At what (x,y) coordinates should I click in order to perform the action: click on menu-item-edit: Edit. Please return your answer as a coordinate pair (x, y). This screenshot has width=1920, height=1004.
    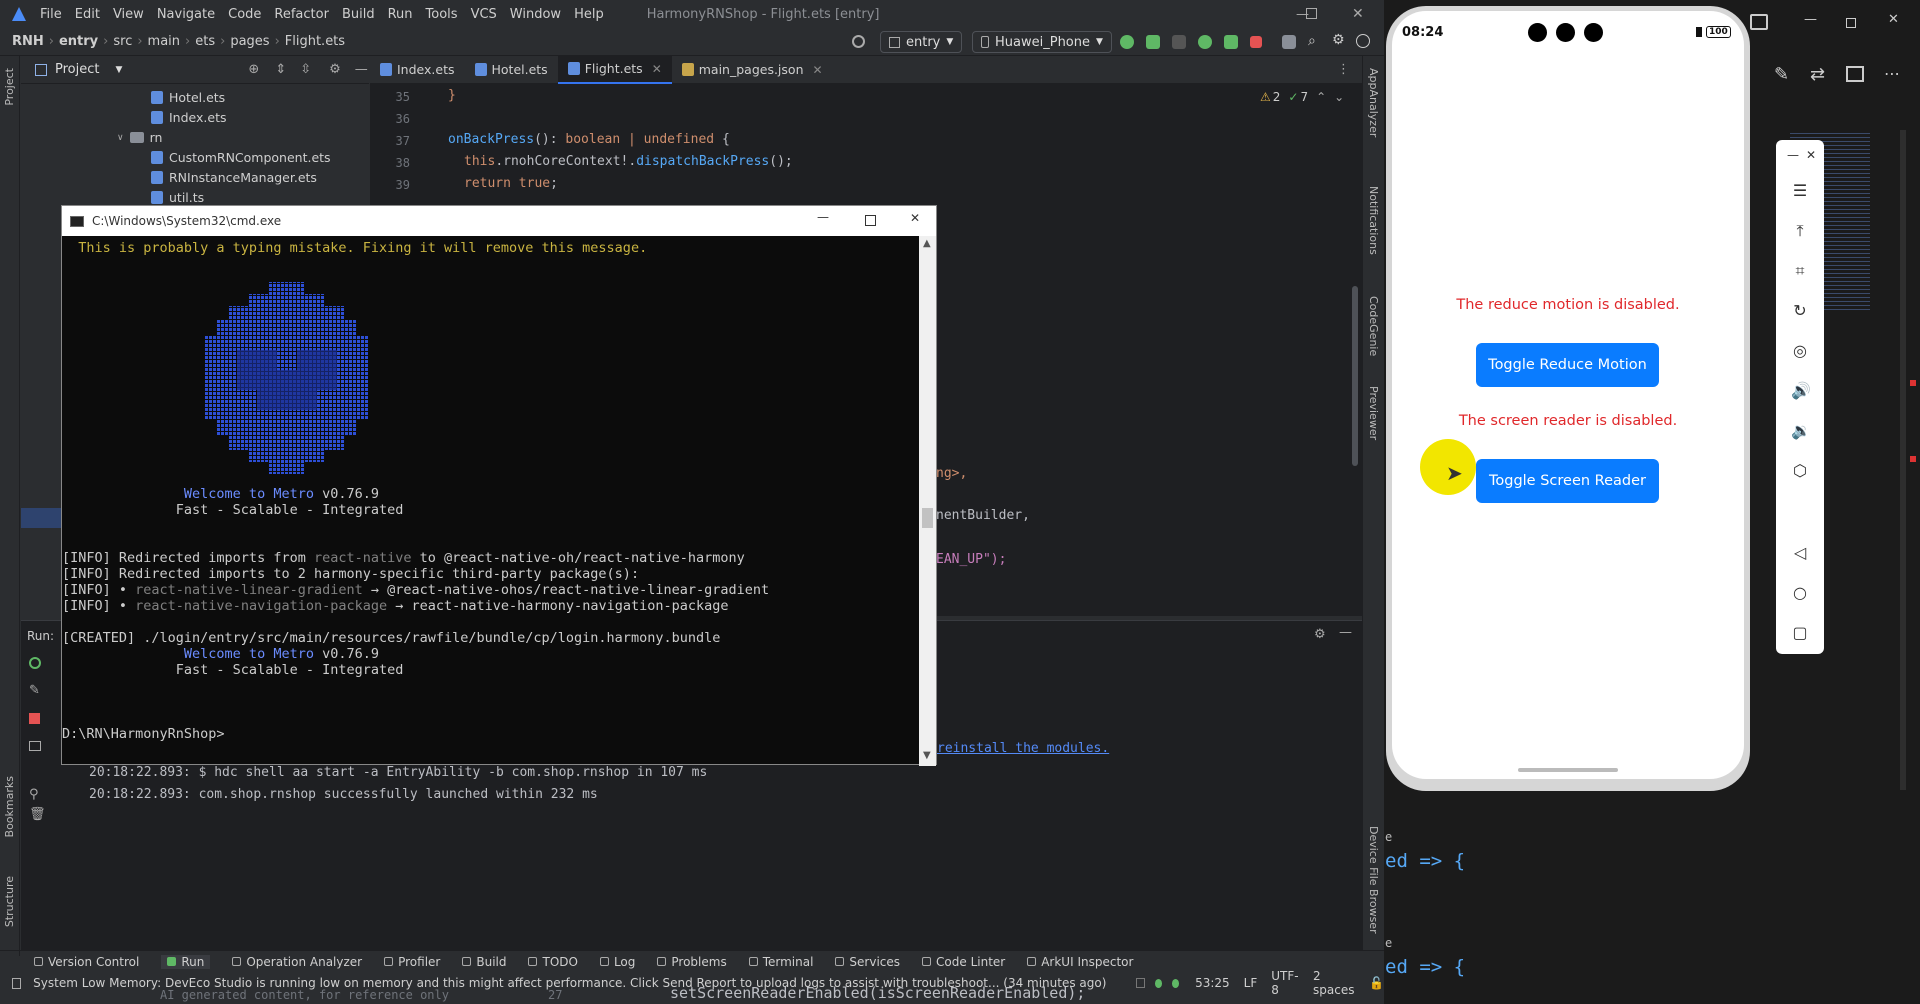
    Looking at the image, I should click on (87, 14).